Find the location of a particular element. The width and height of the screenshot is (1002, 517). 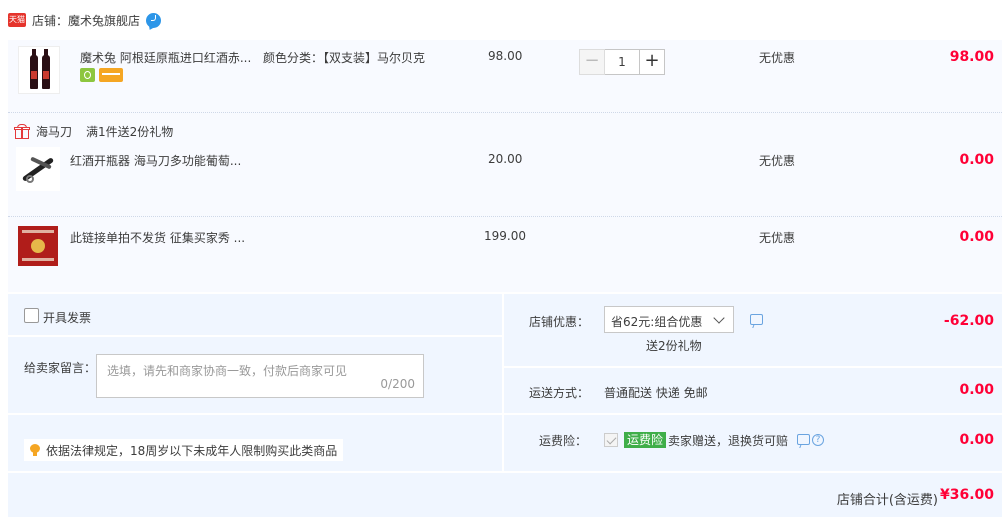

discount-selected: 省62元:组合优惠 is located at coordinates (657, 322).